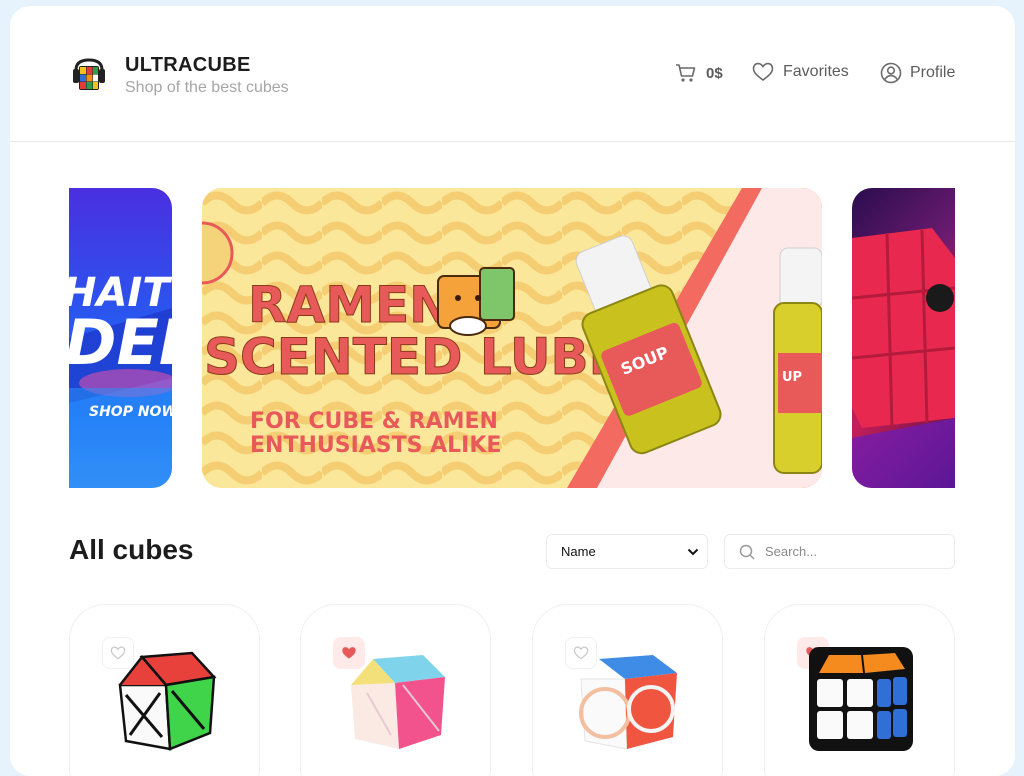  What do you see at coordinates (763, 71) in the screenshot?
I see `heart-icon` at bounding box center [763, 71].